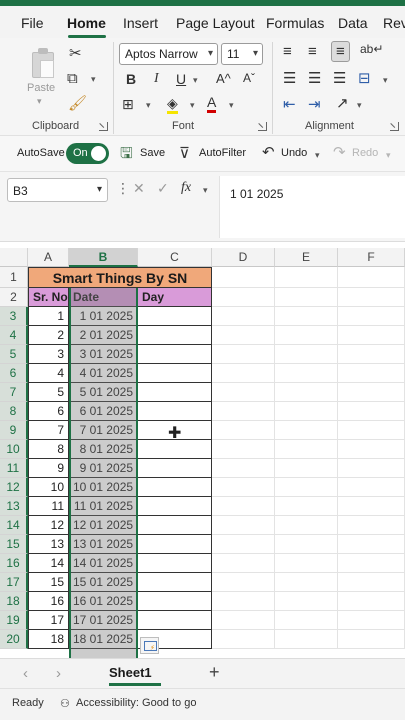 Image resolution: width=405 pixels, height=720 pixels. What do you see at coordinates (175, 297) in the screenshot?
I see `header-cell-day: Day` at bounding box center [175, 297].